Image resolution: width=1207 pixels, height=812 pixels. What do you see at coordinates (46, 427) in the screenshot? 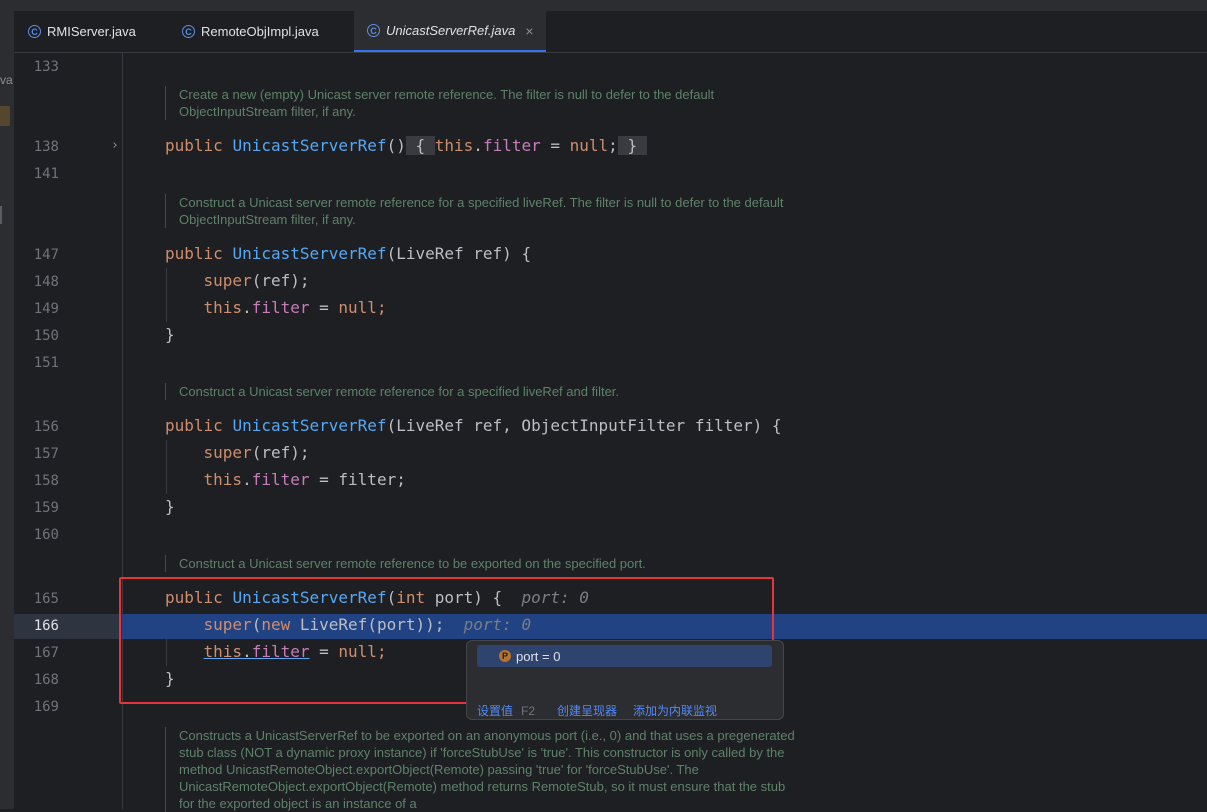
I see `line-number: 156` at bounding box center [46, 427].